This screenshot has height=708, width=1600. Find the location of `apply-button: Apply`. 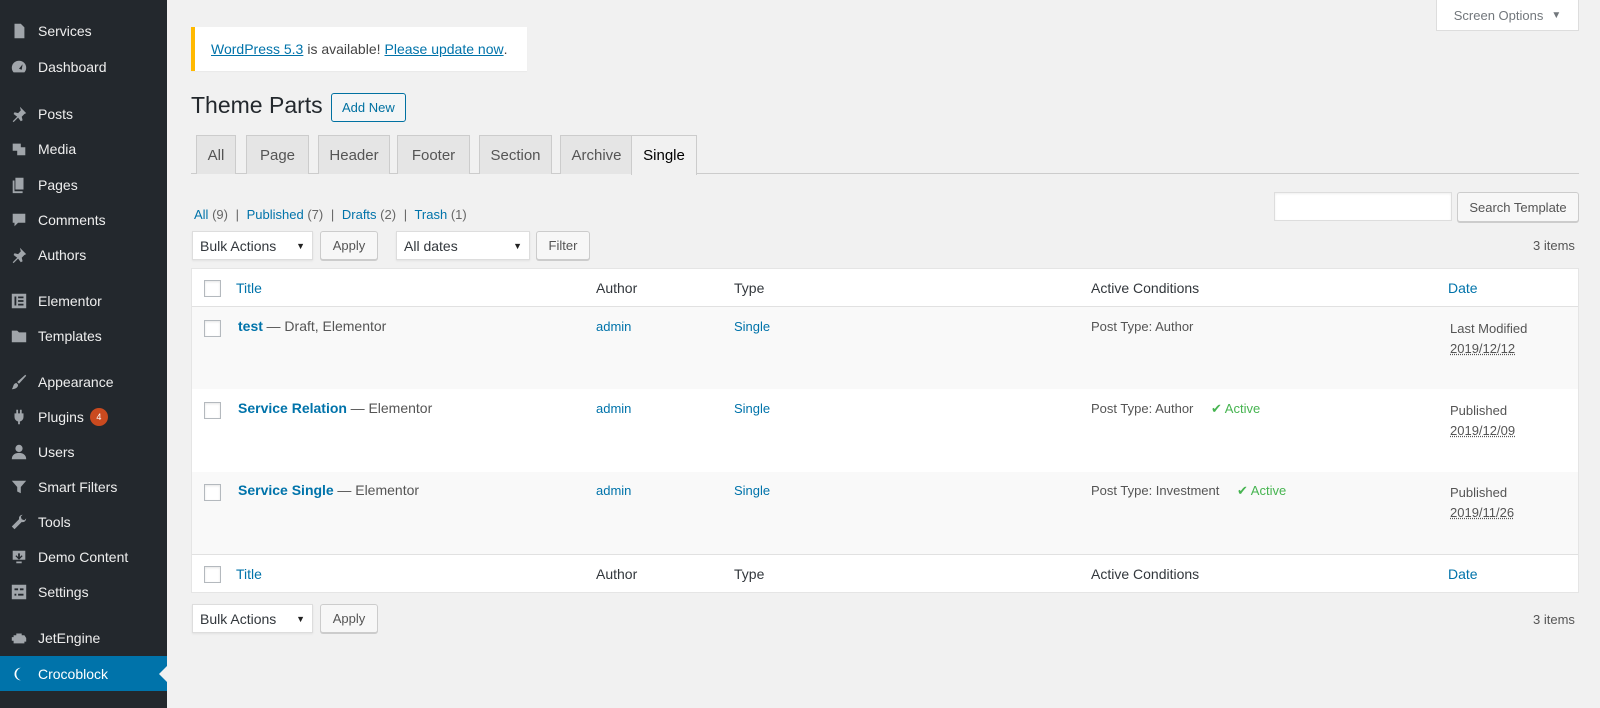

apply-button: Apply is located at coordinates (349, 245).